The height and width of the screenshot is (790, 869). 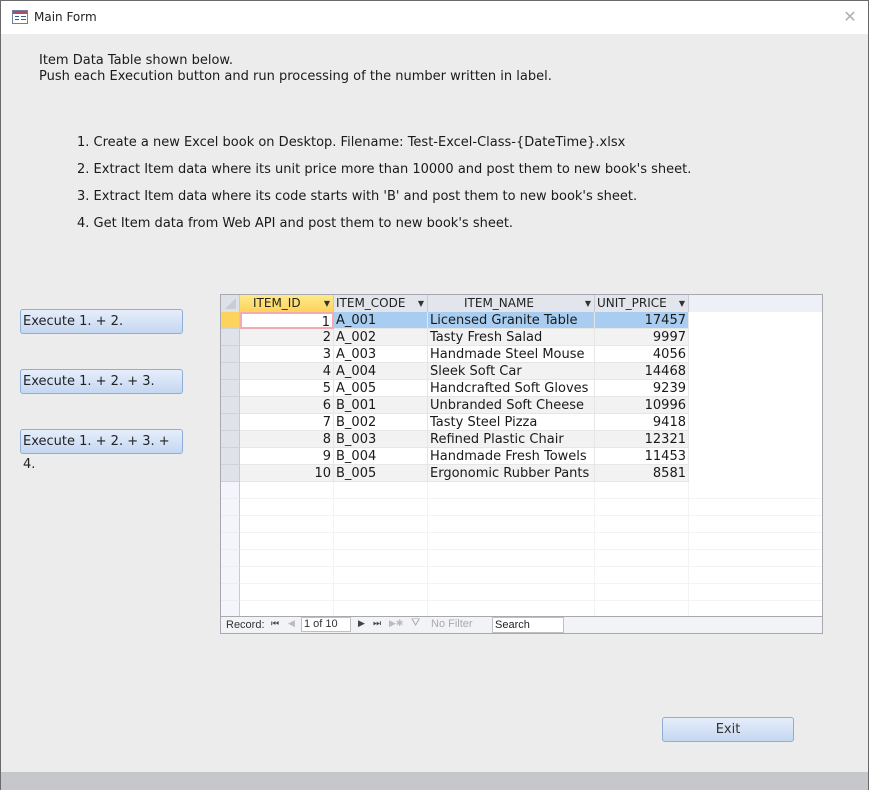 I want to click on cell-code: B_004, so click(x=381, y=456).